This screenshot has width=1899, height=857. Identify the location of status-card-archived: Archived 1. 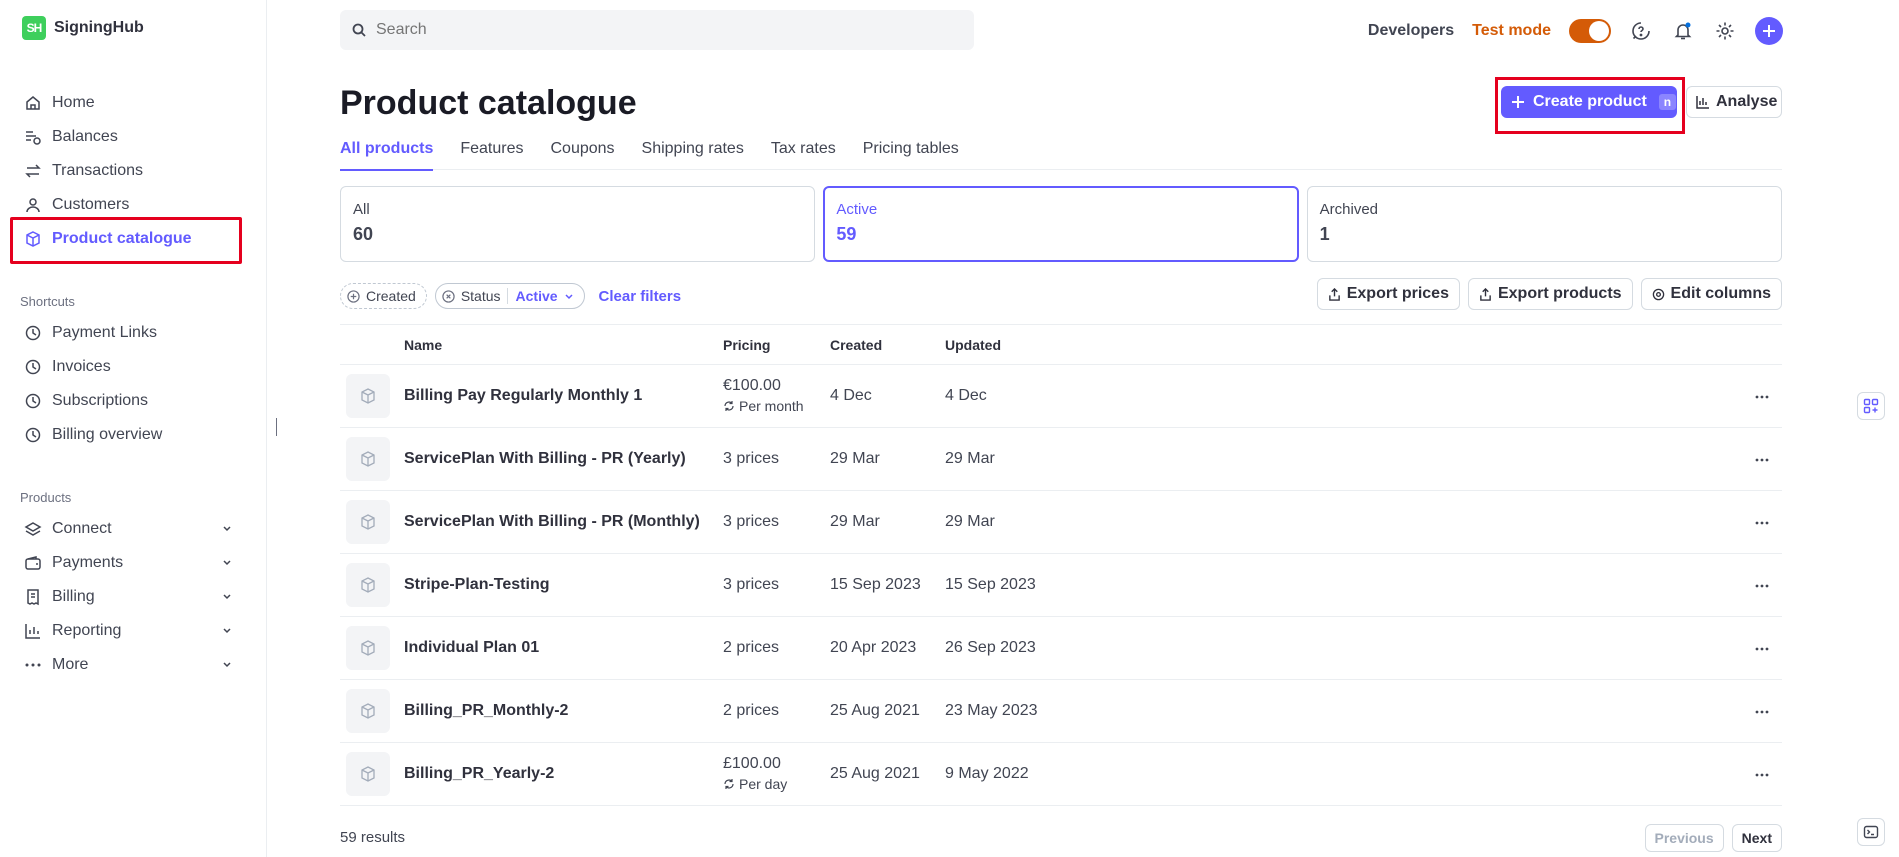
(1544, 224).